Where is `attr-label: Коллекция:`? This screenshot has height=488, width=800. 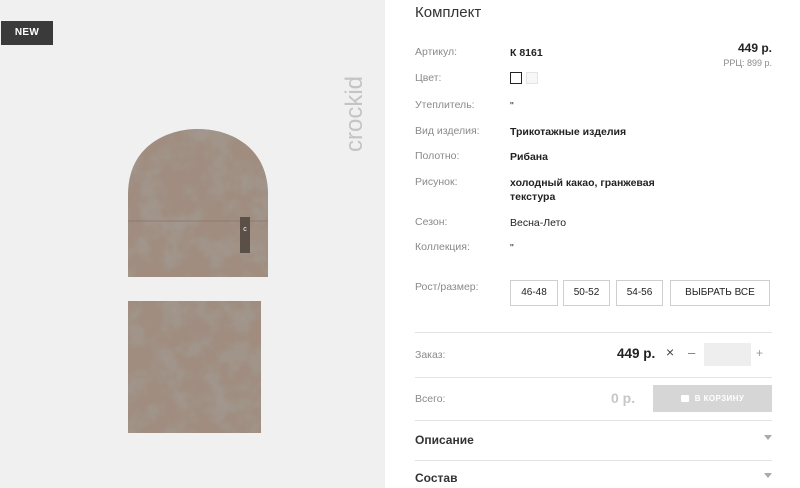
attr-label: Коллекция: is located at coordinates (442, 247).